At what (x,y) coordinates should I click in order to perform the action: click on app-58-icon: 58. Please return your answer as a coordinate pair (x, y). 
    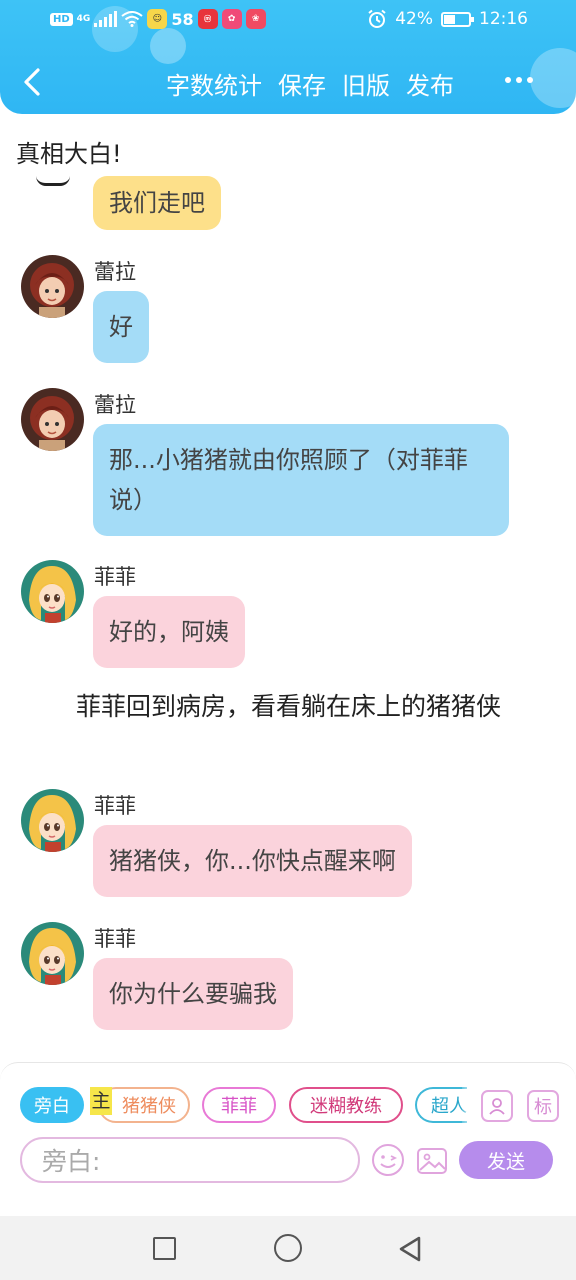
    Looking at the image, I should click on (182, 19).